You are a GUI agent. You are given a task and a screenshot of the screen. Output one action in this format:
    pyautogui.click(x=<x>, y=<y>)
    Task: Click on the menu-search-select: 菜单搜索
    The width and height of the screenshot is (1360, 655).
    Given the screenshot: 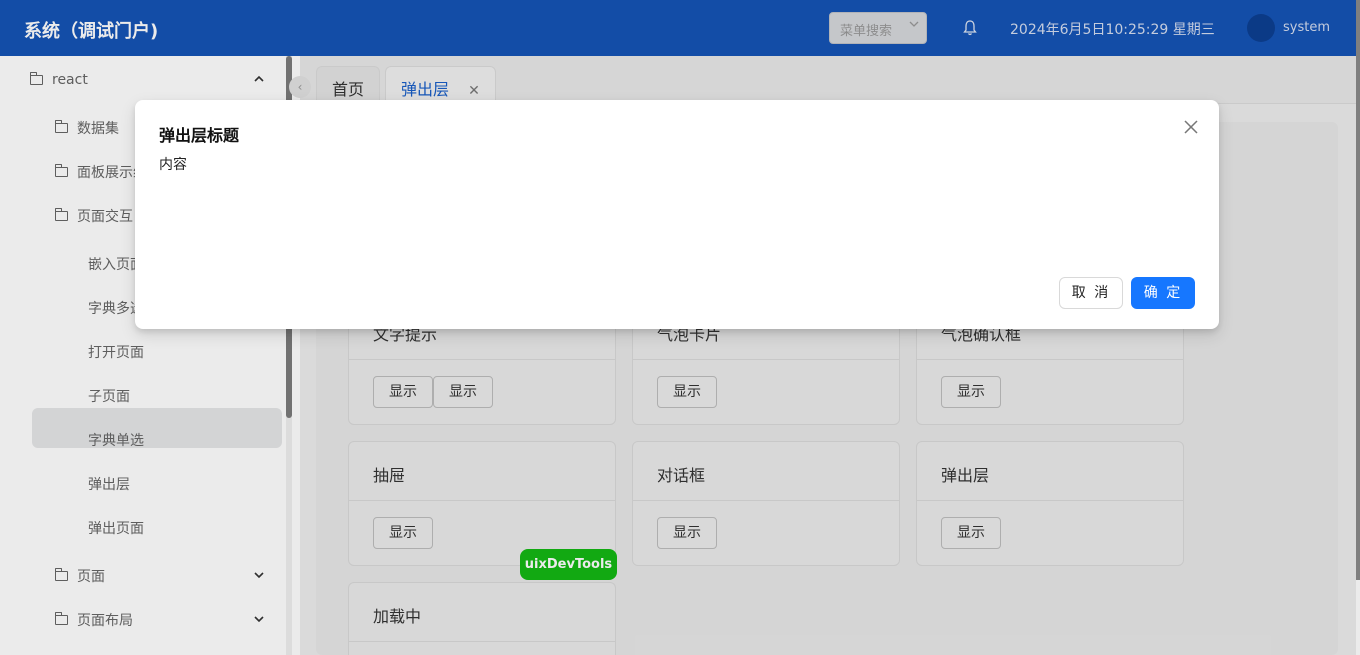 What is the action you would take?
    pyautogui.click(x=878, y=28)
    